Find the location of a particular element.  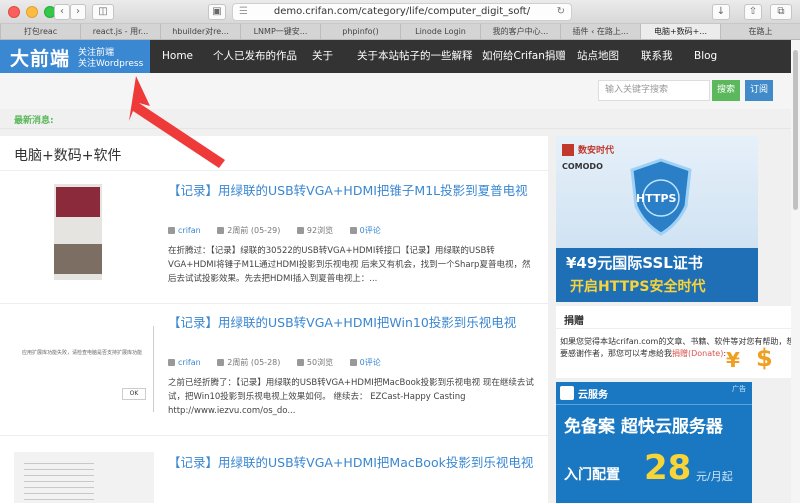

page-scrollbar is located at coordinates (795, 271).